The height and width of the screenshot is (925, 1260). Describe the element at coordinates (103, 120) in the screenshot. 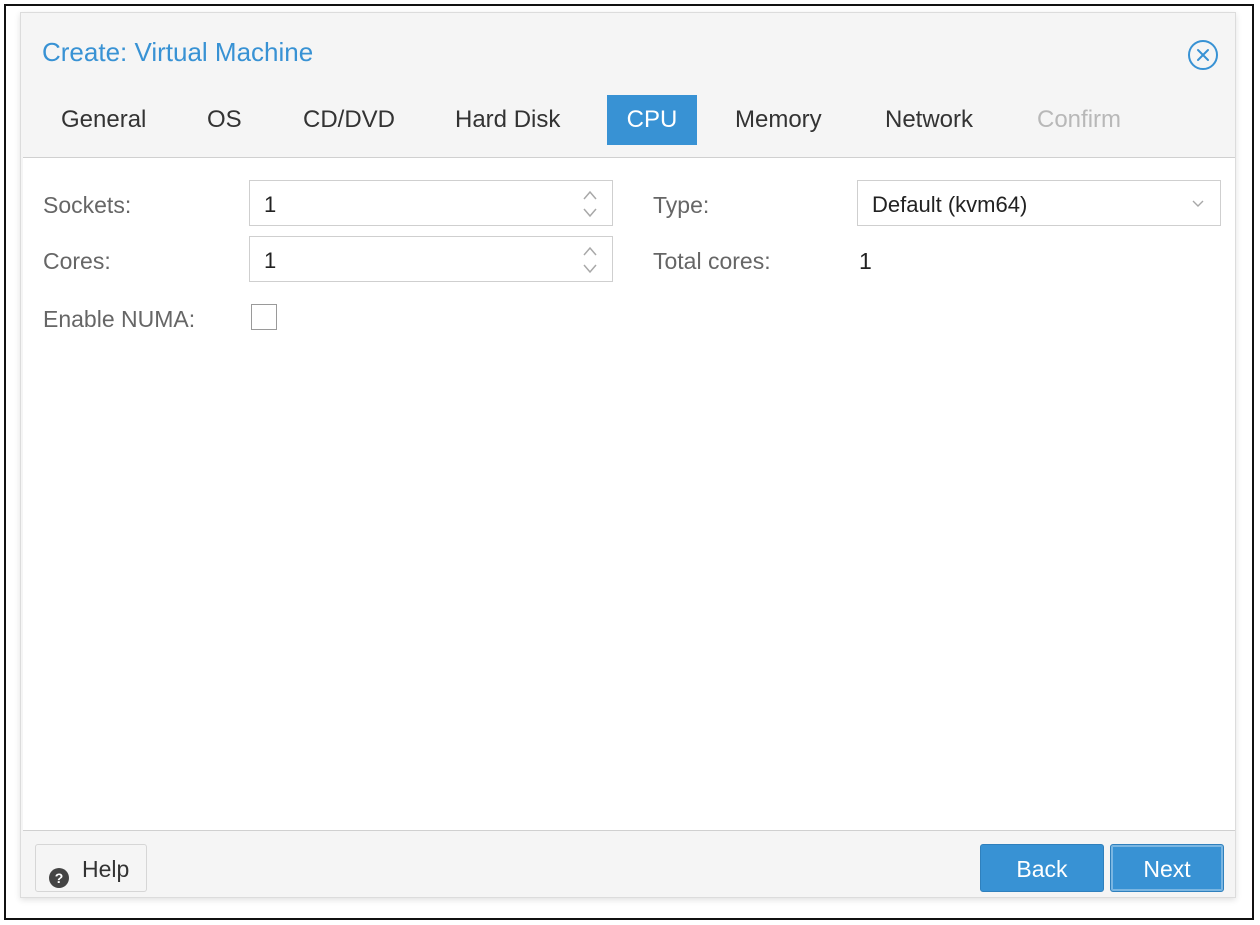

I see `tab-general: General` at that location.